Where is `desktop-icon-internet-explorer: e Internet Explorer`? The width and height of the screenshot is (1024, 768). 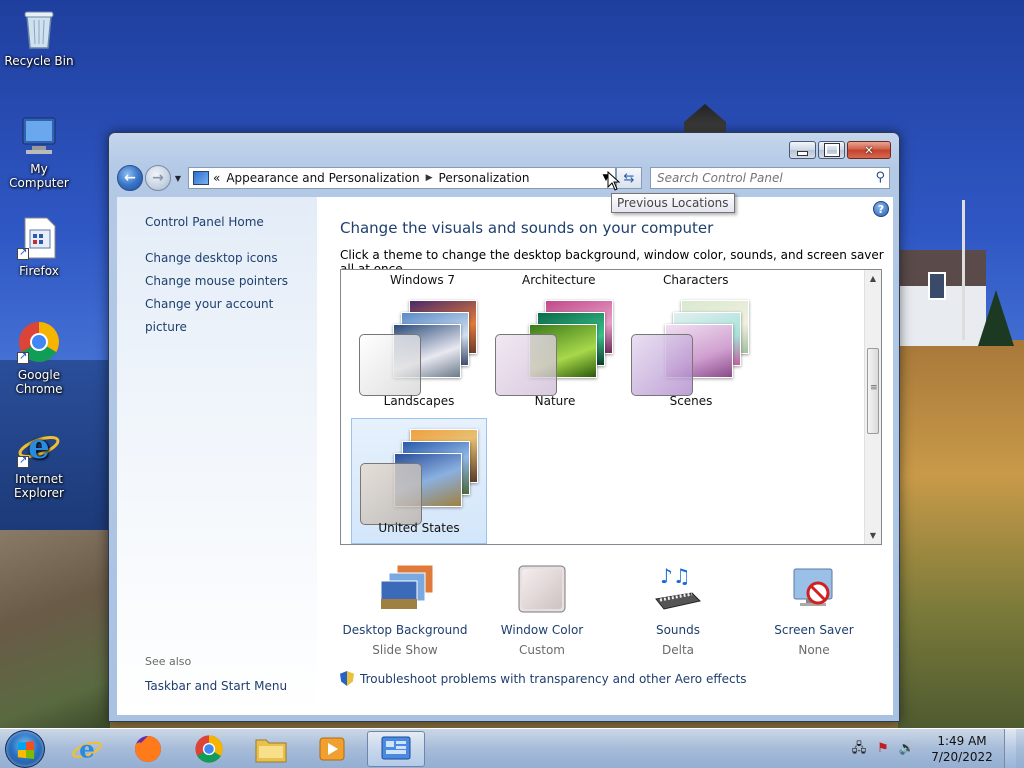
desktop-icon-internet-explorer: e Internet Explorer is located at coordinates (39, 462).